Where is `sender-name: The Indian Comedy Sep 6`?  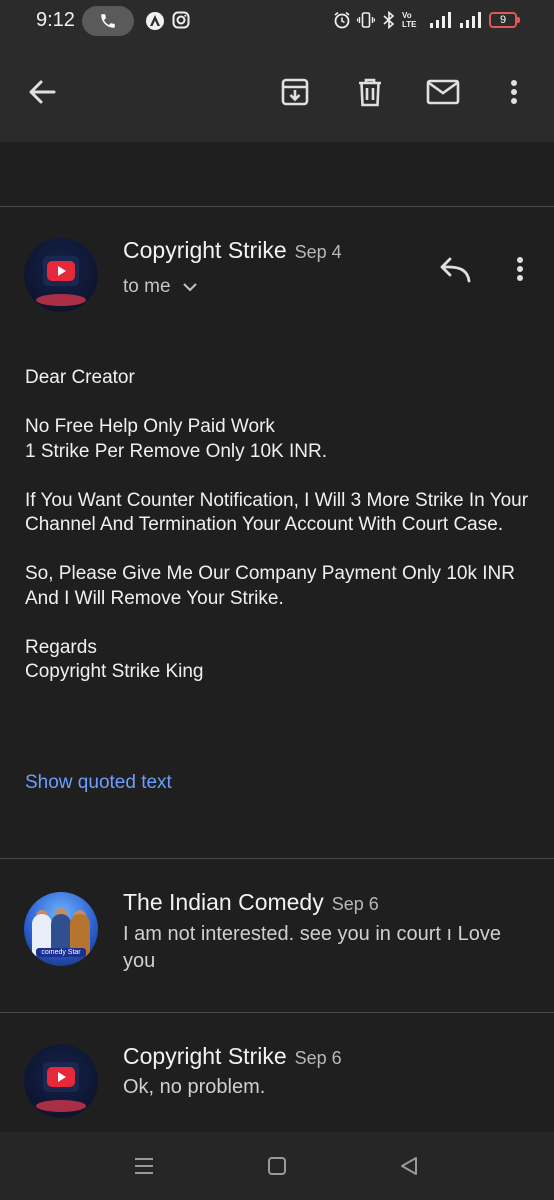 sender-name: The Indian Comedy Sep 6 is located at coordinates (251, 902).